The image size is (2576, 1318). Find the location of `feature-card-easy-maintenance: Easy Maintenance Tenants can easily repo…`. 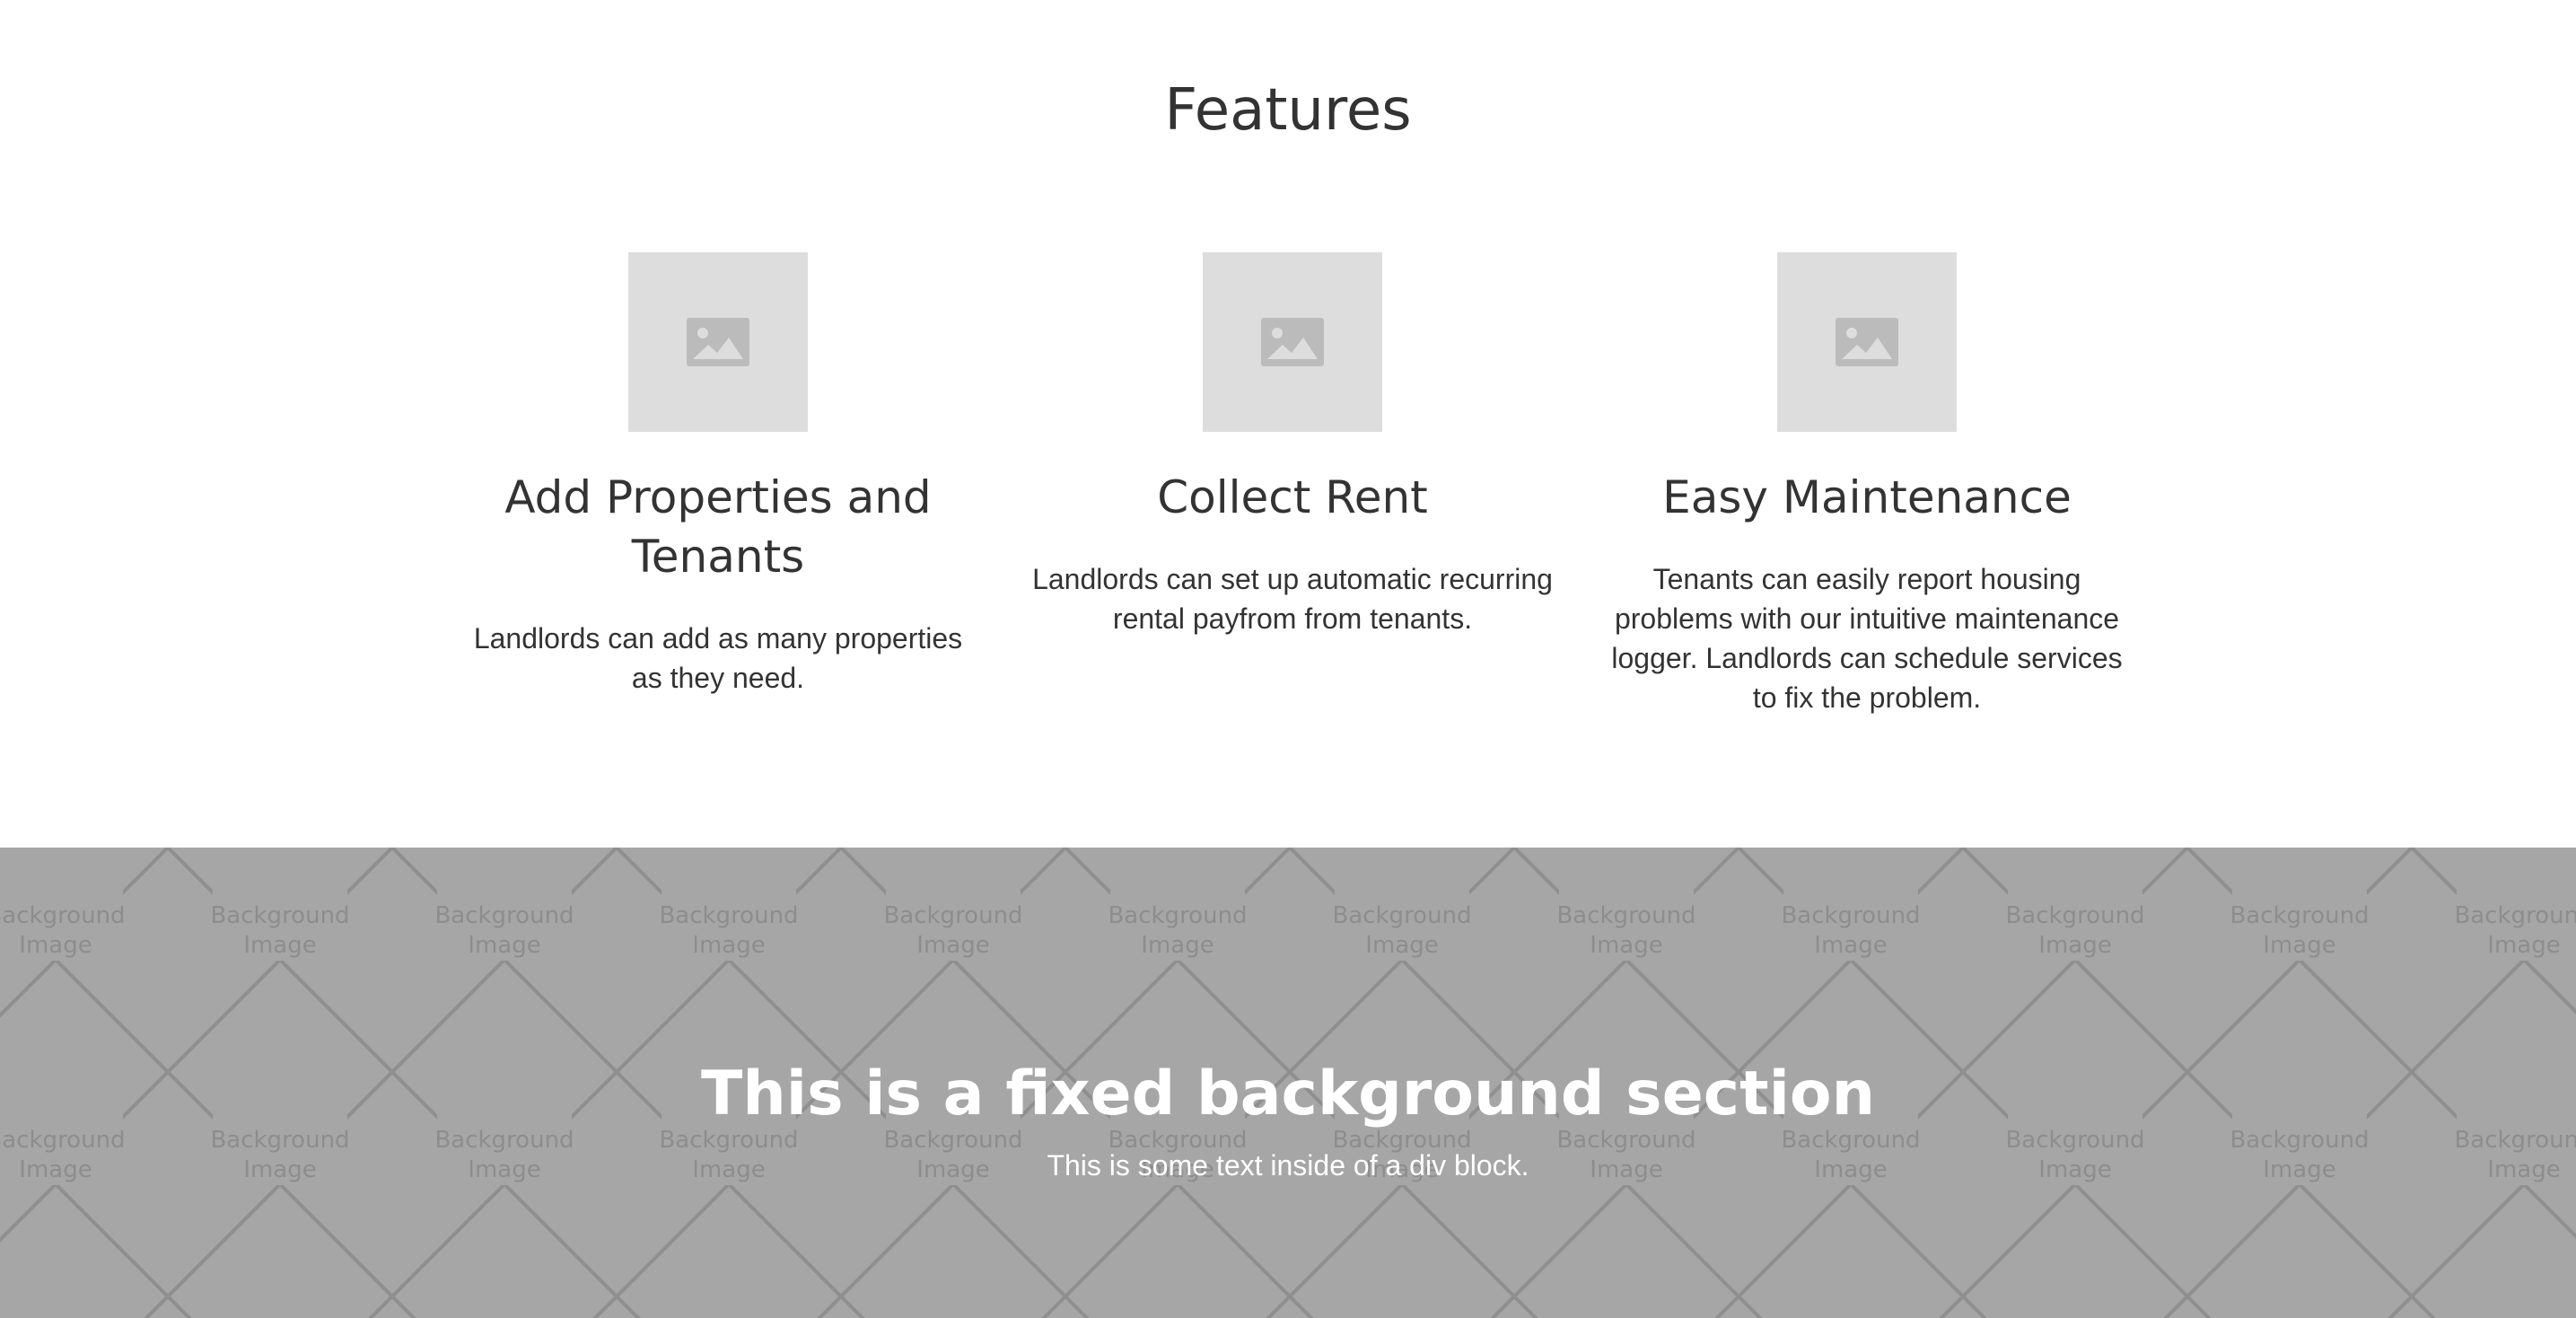

feature-card-easy-maintenance: Easy Maintenance Tenants can easily repo… is located at coordinates (1867, 485).